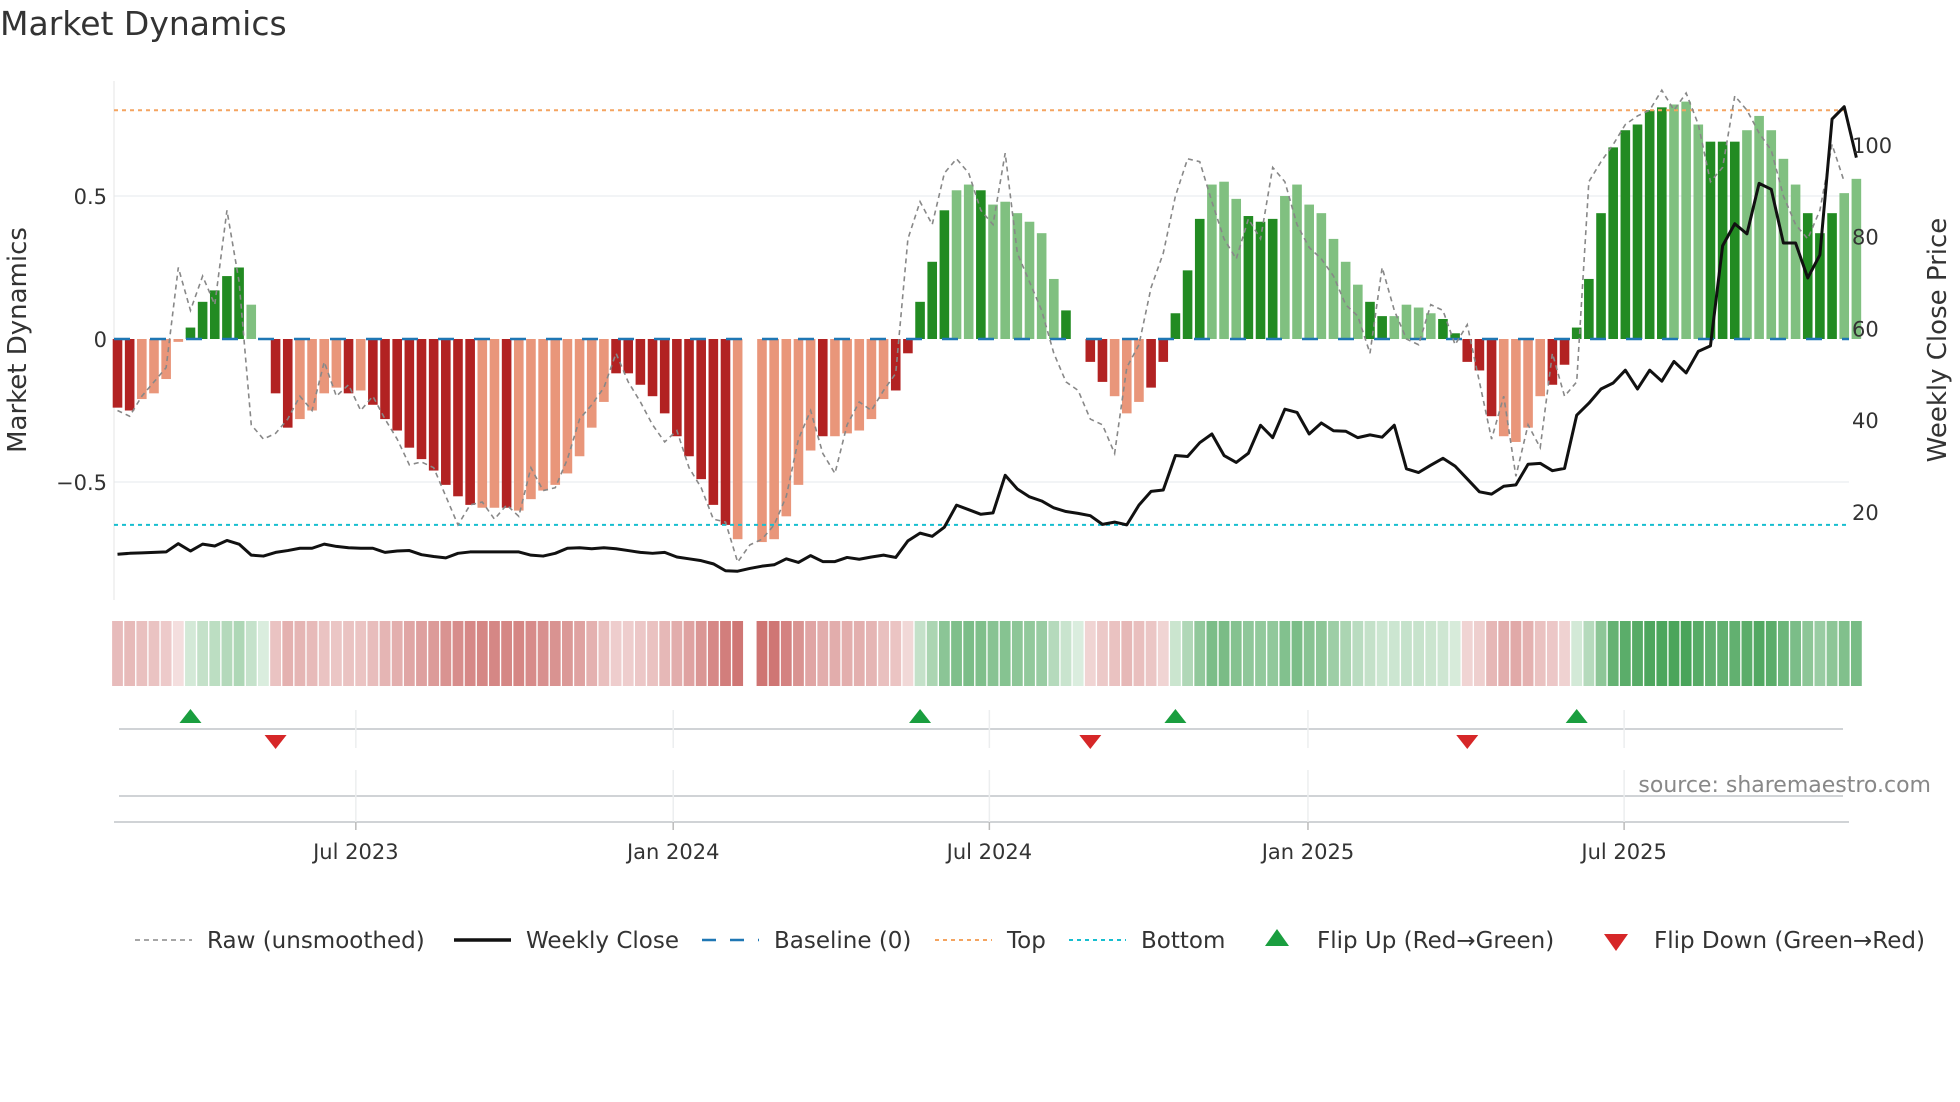 The height and width of the screenshot is (1102, 1960). What do you see at coordinates (1616, 942) in the screenshot?
I see `flip-down-legend-symbol` at bounding box center [1616, 942].